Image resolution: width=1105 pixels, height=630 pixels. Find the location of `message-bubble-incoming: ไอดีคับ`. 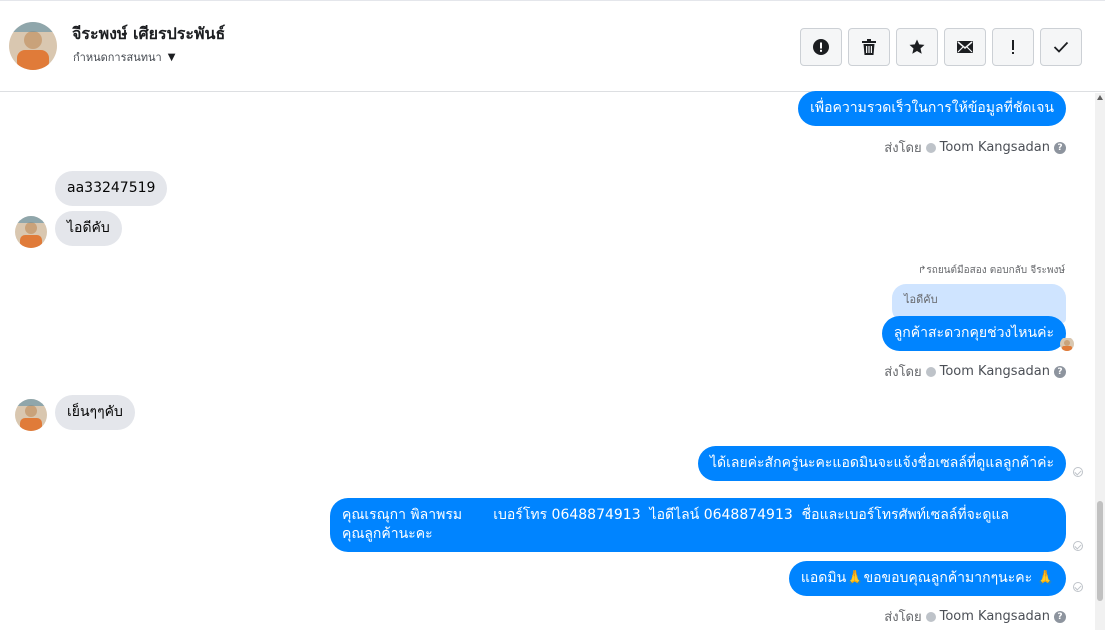

message-bubble-incoming: ไอดีคับ is located at coordinates (88, 228).